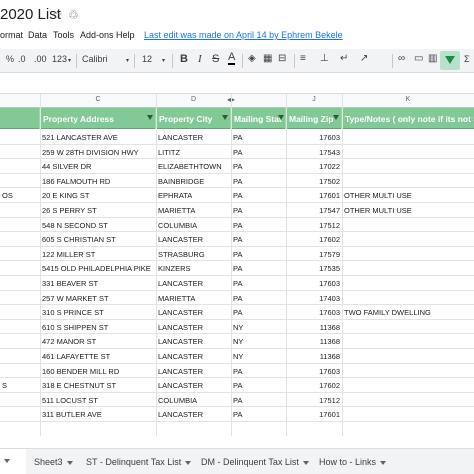 The image size is (474, 474). What do you see at coordinates (255, 461) in the screenshot?
I see `sheet-tab-dm-delinquent: DM - Delinquent Tax List` at bounding box center [255, 461].